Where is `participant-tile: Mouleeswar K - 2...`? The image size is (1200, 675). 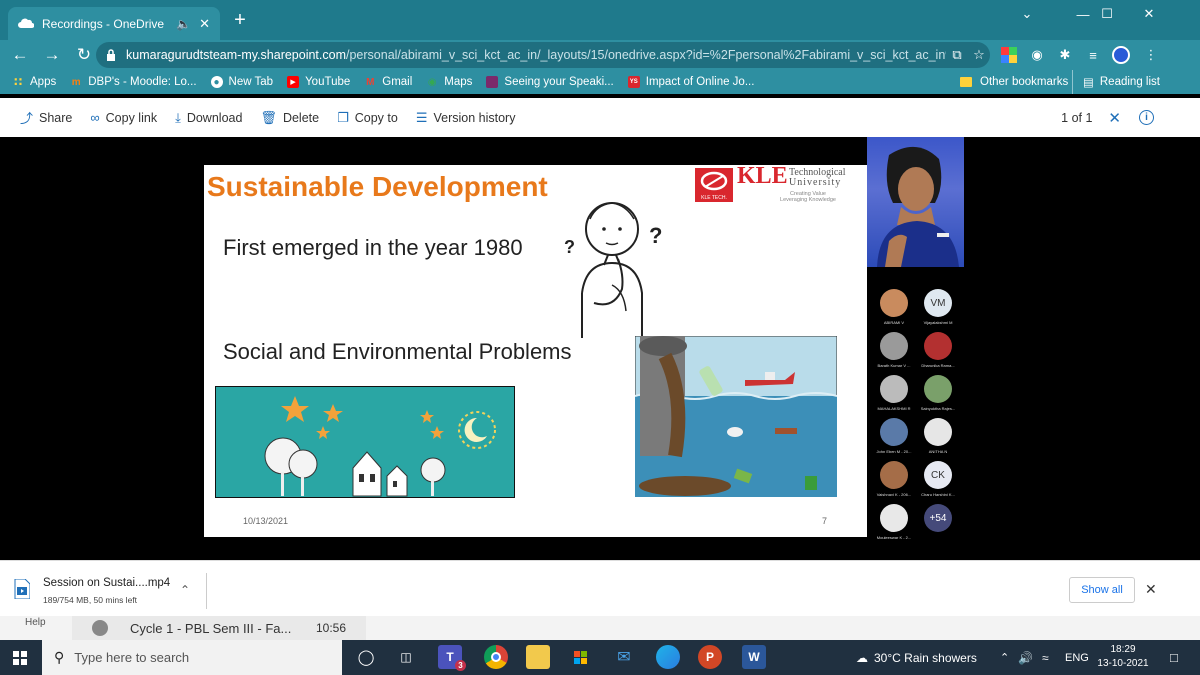
participant-tile: Mouleeswar K - 2... is located at coordinates (894, 522).